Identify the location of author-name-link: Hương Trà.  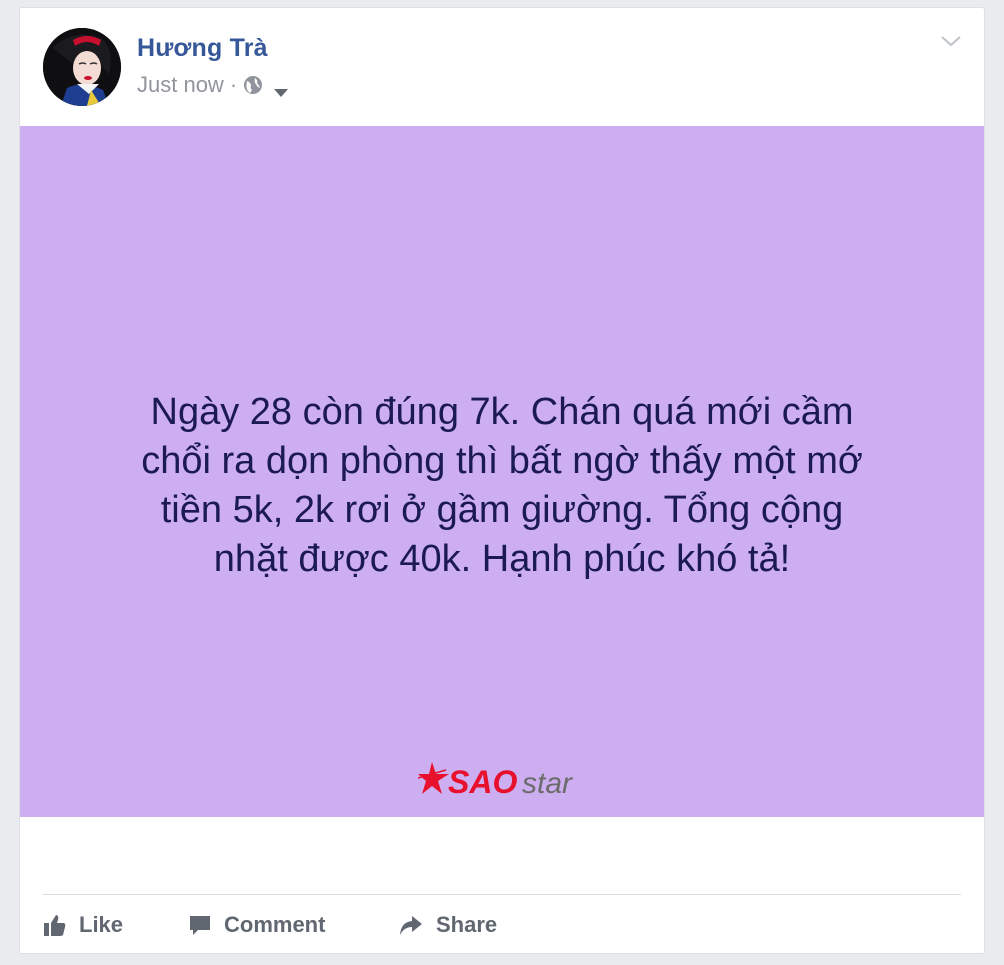
(202, 48).